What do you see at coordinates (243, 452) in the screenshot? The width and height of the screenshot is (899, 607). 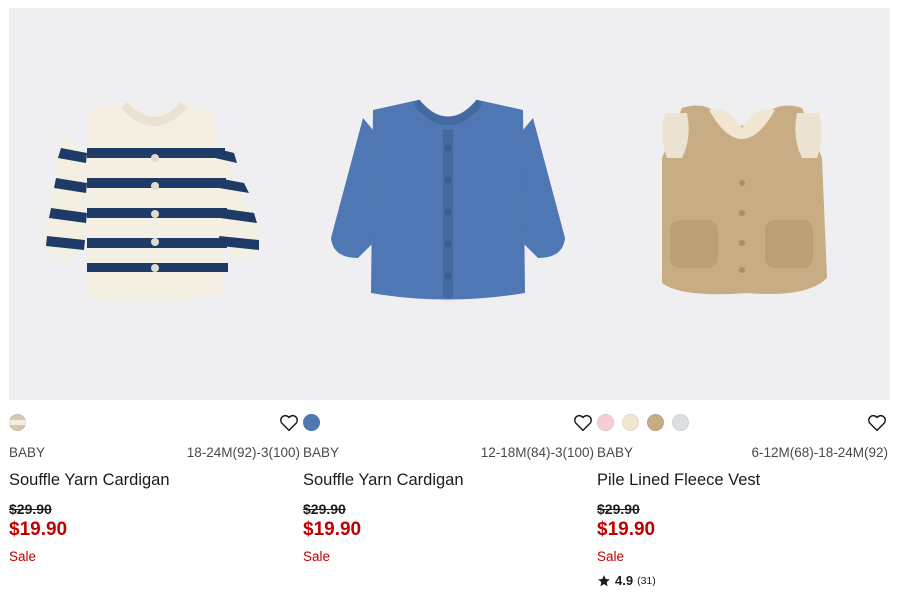 I see `product-sizes: 18-24M(92)-3(100)` at bounding box center [243, 452].